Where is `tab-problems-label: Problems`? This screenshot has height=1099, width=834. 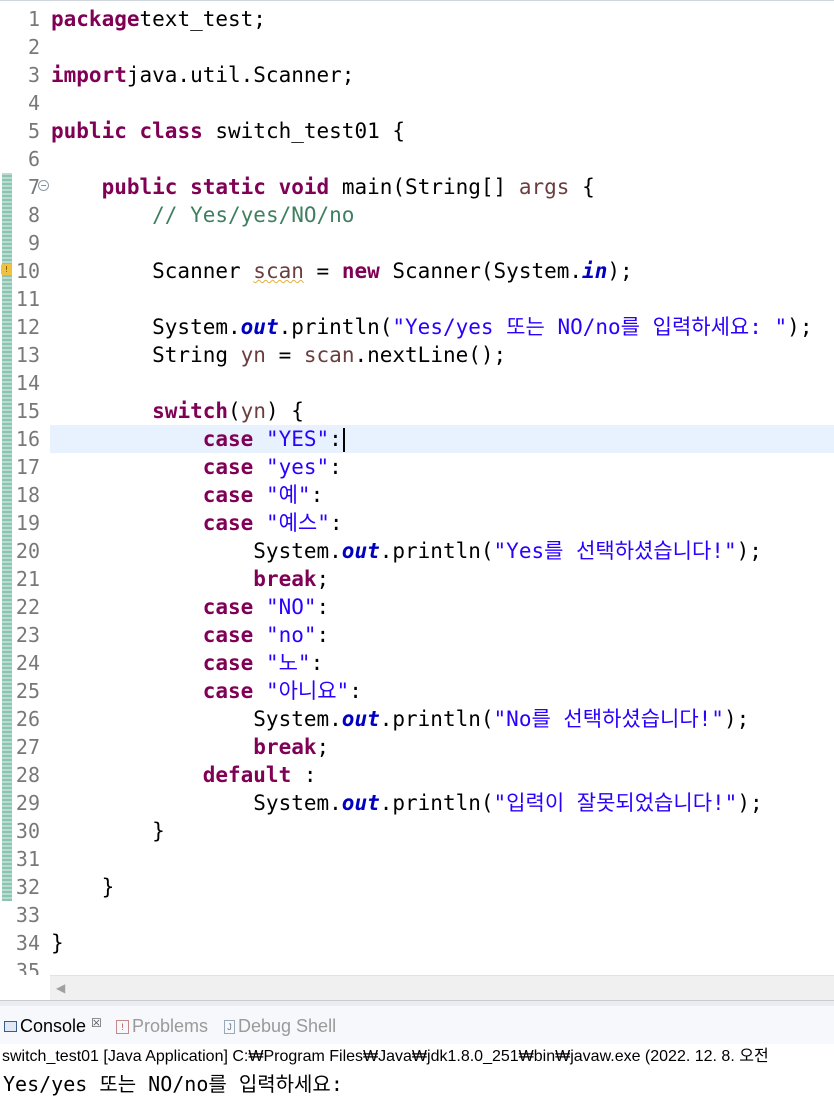
tab-problems-label: Problems is located at coordinates (170, 1026).